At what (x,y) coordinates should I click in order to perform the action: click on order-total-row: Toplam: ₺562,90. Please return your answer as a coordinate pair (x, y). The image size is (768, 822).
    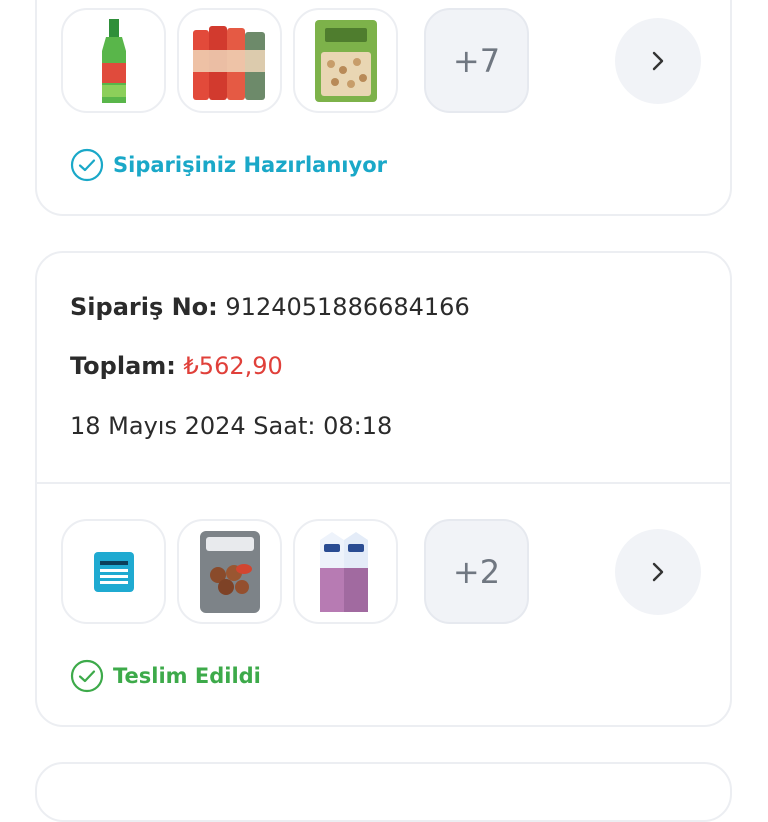
    Looking at the image, I should click on (176, 366).